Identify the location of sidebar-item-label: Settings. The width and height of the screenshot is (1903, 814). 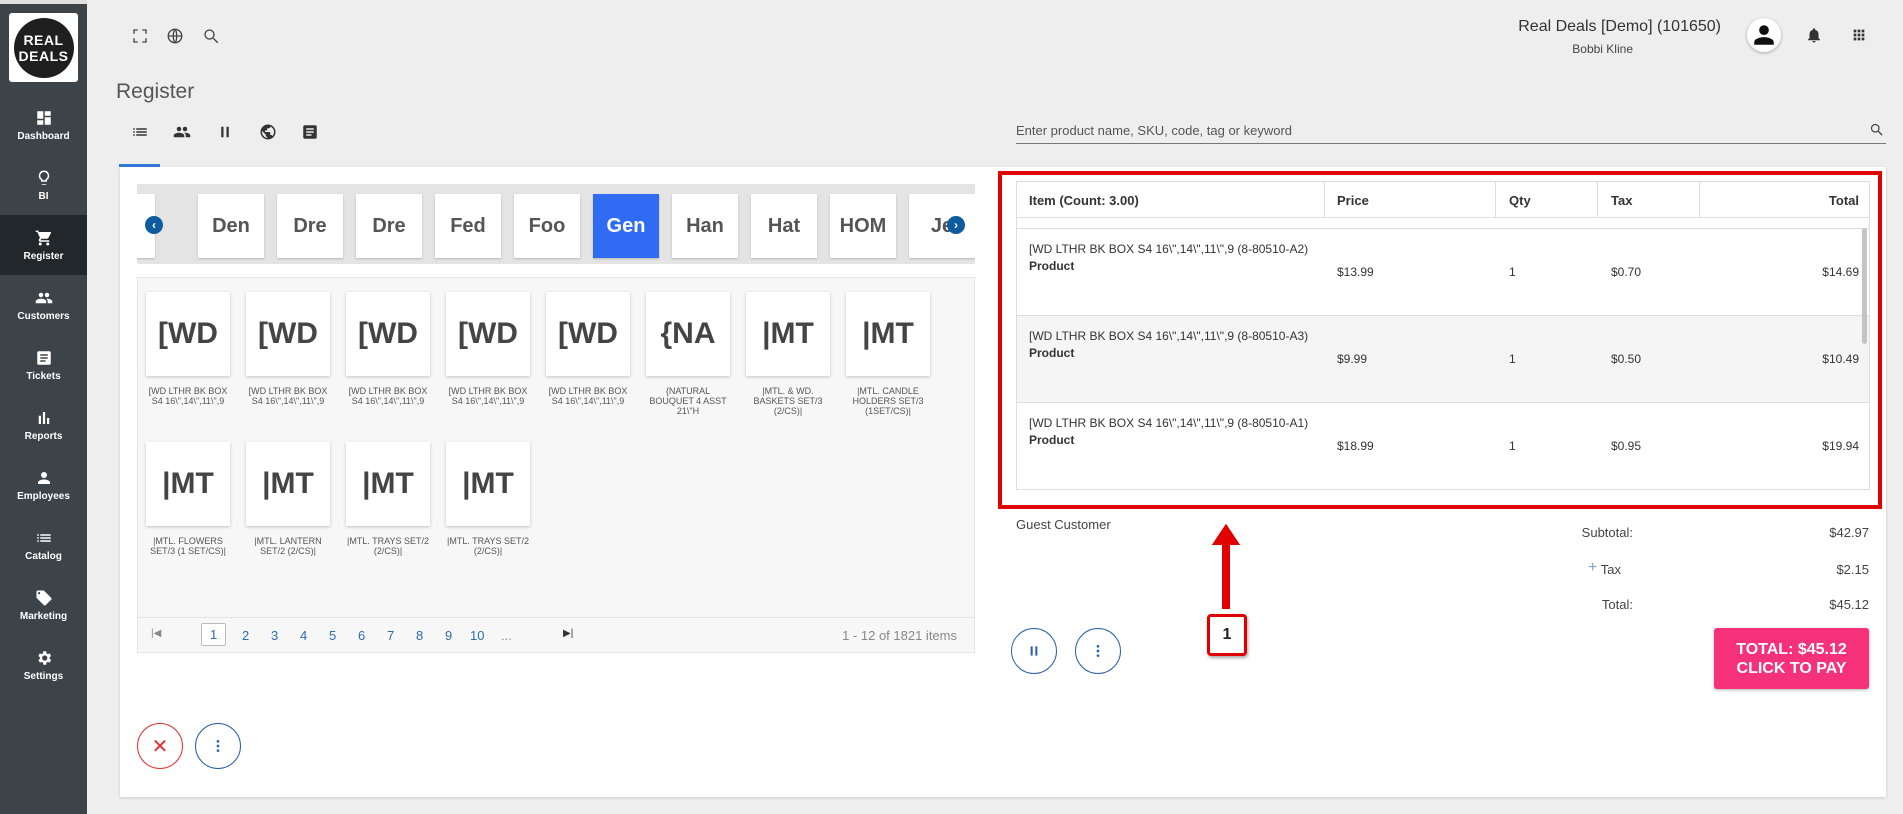
(43, 676).